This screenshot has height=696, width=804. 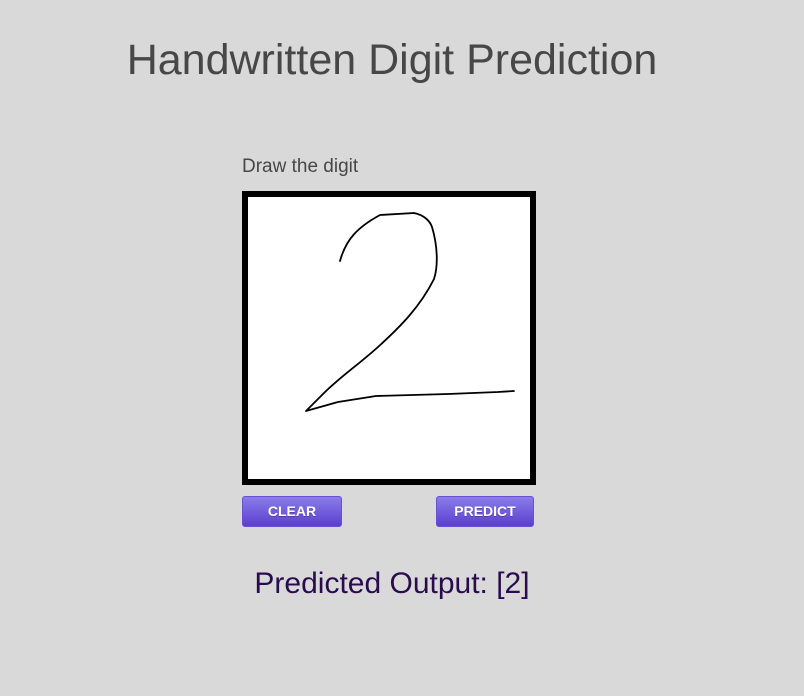 What do you see at coordinates (485, 511) in the screenshot?
I see `predict-button: PREDICT` at bounding box center [485, 511].